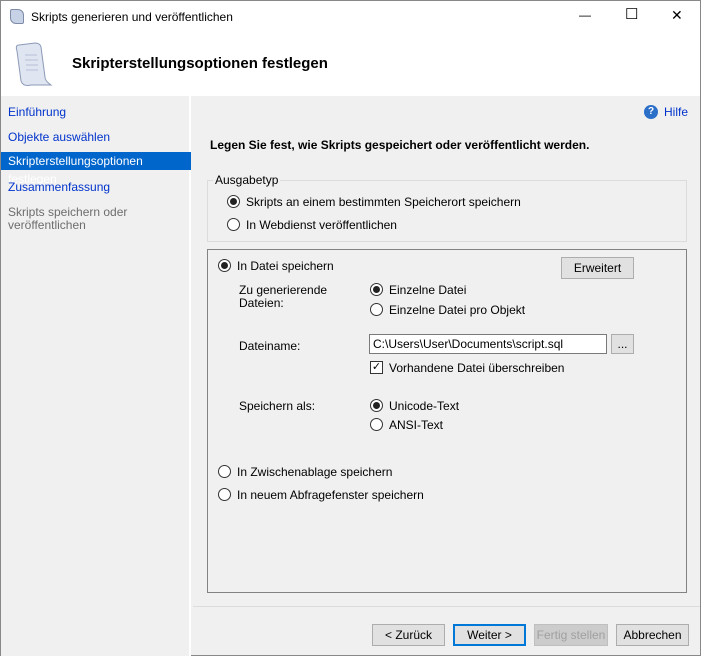 This screenshot has width=701, height=656. Describe the element at coordinates (277, 406) in the screenshot. I see `save-as-label: Speichern als:` at that location.